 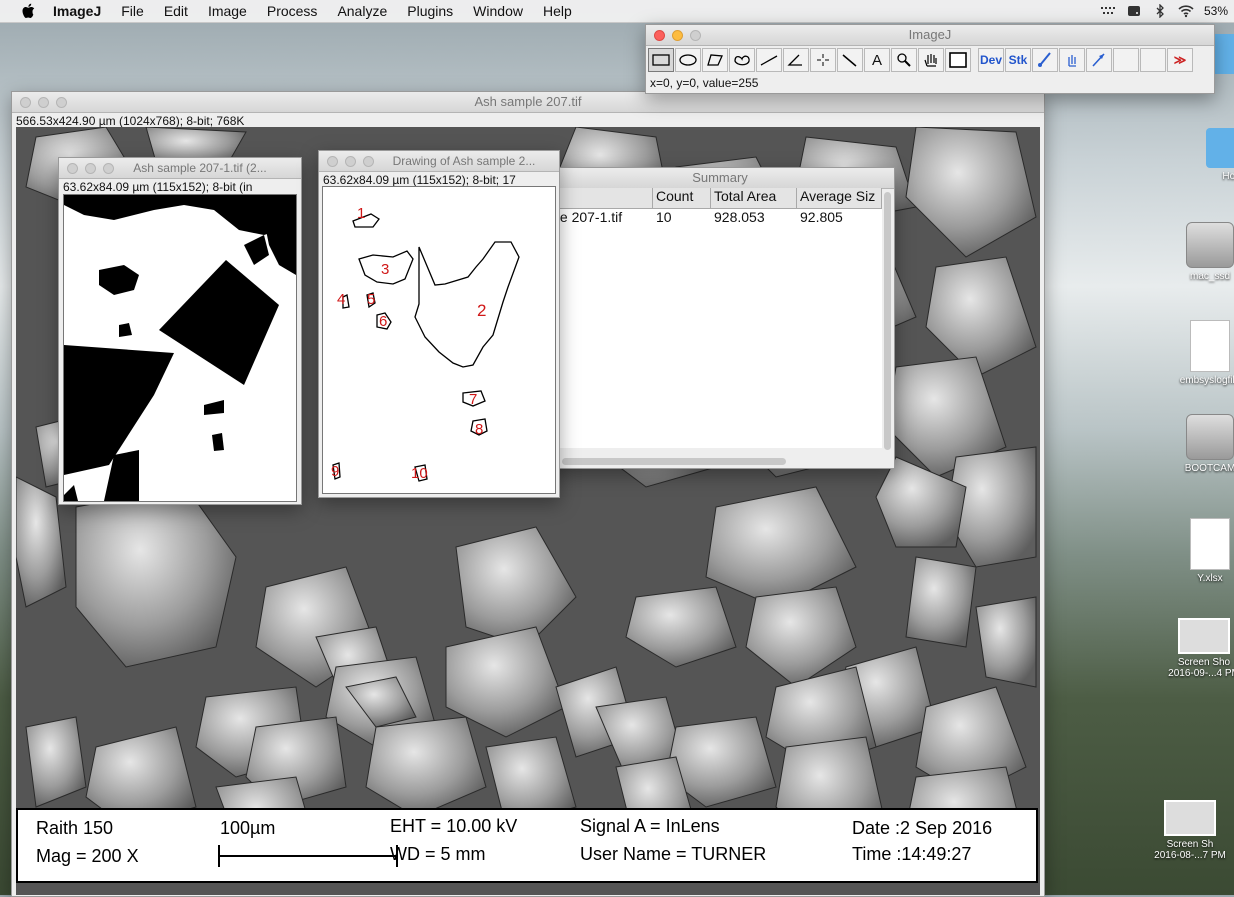 I want to click on brush-icon, so click(x=1044, y=59).